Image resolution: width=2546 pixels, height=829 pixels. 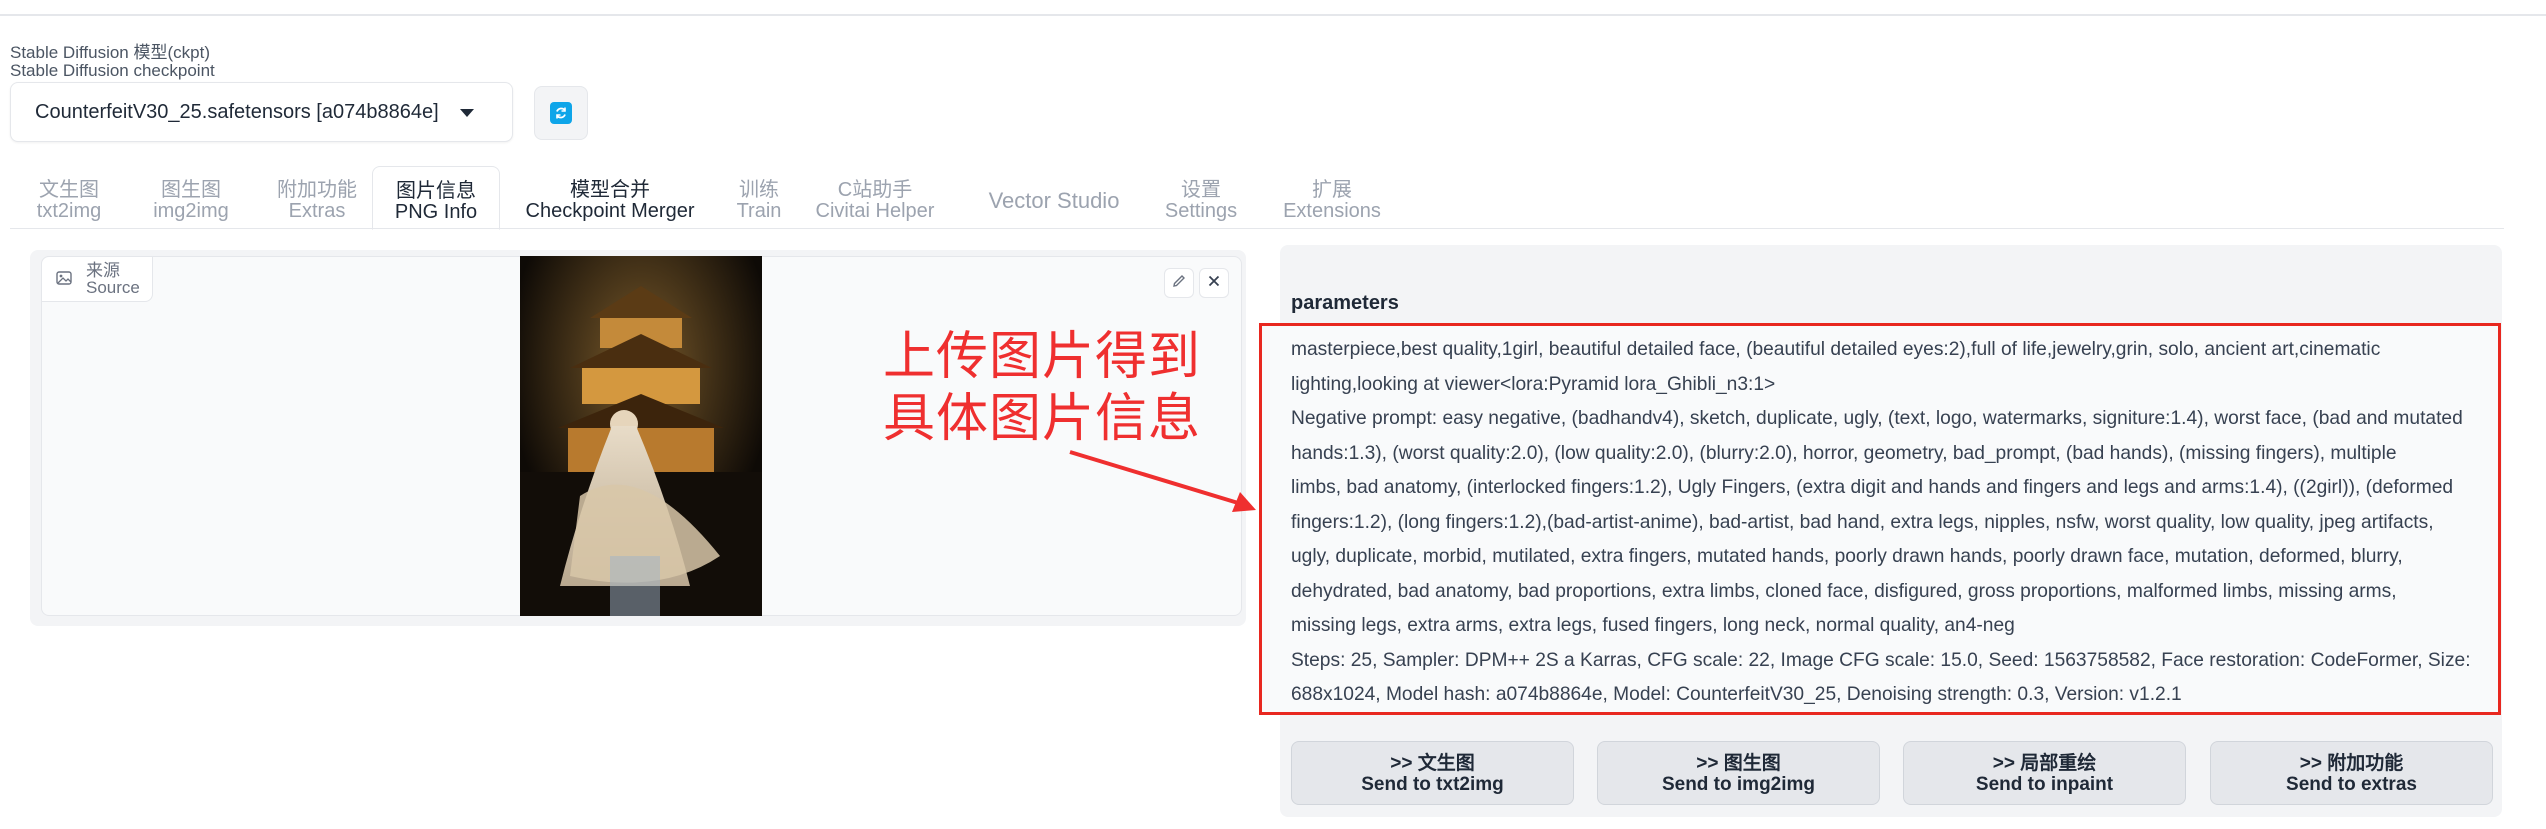 I want to click on send-to-inpaint-button: >> 局部重绘 Send to inpaint, so click(x=2044, y=773).